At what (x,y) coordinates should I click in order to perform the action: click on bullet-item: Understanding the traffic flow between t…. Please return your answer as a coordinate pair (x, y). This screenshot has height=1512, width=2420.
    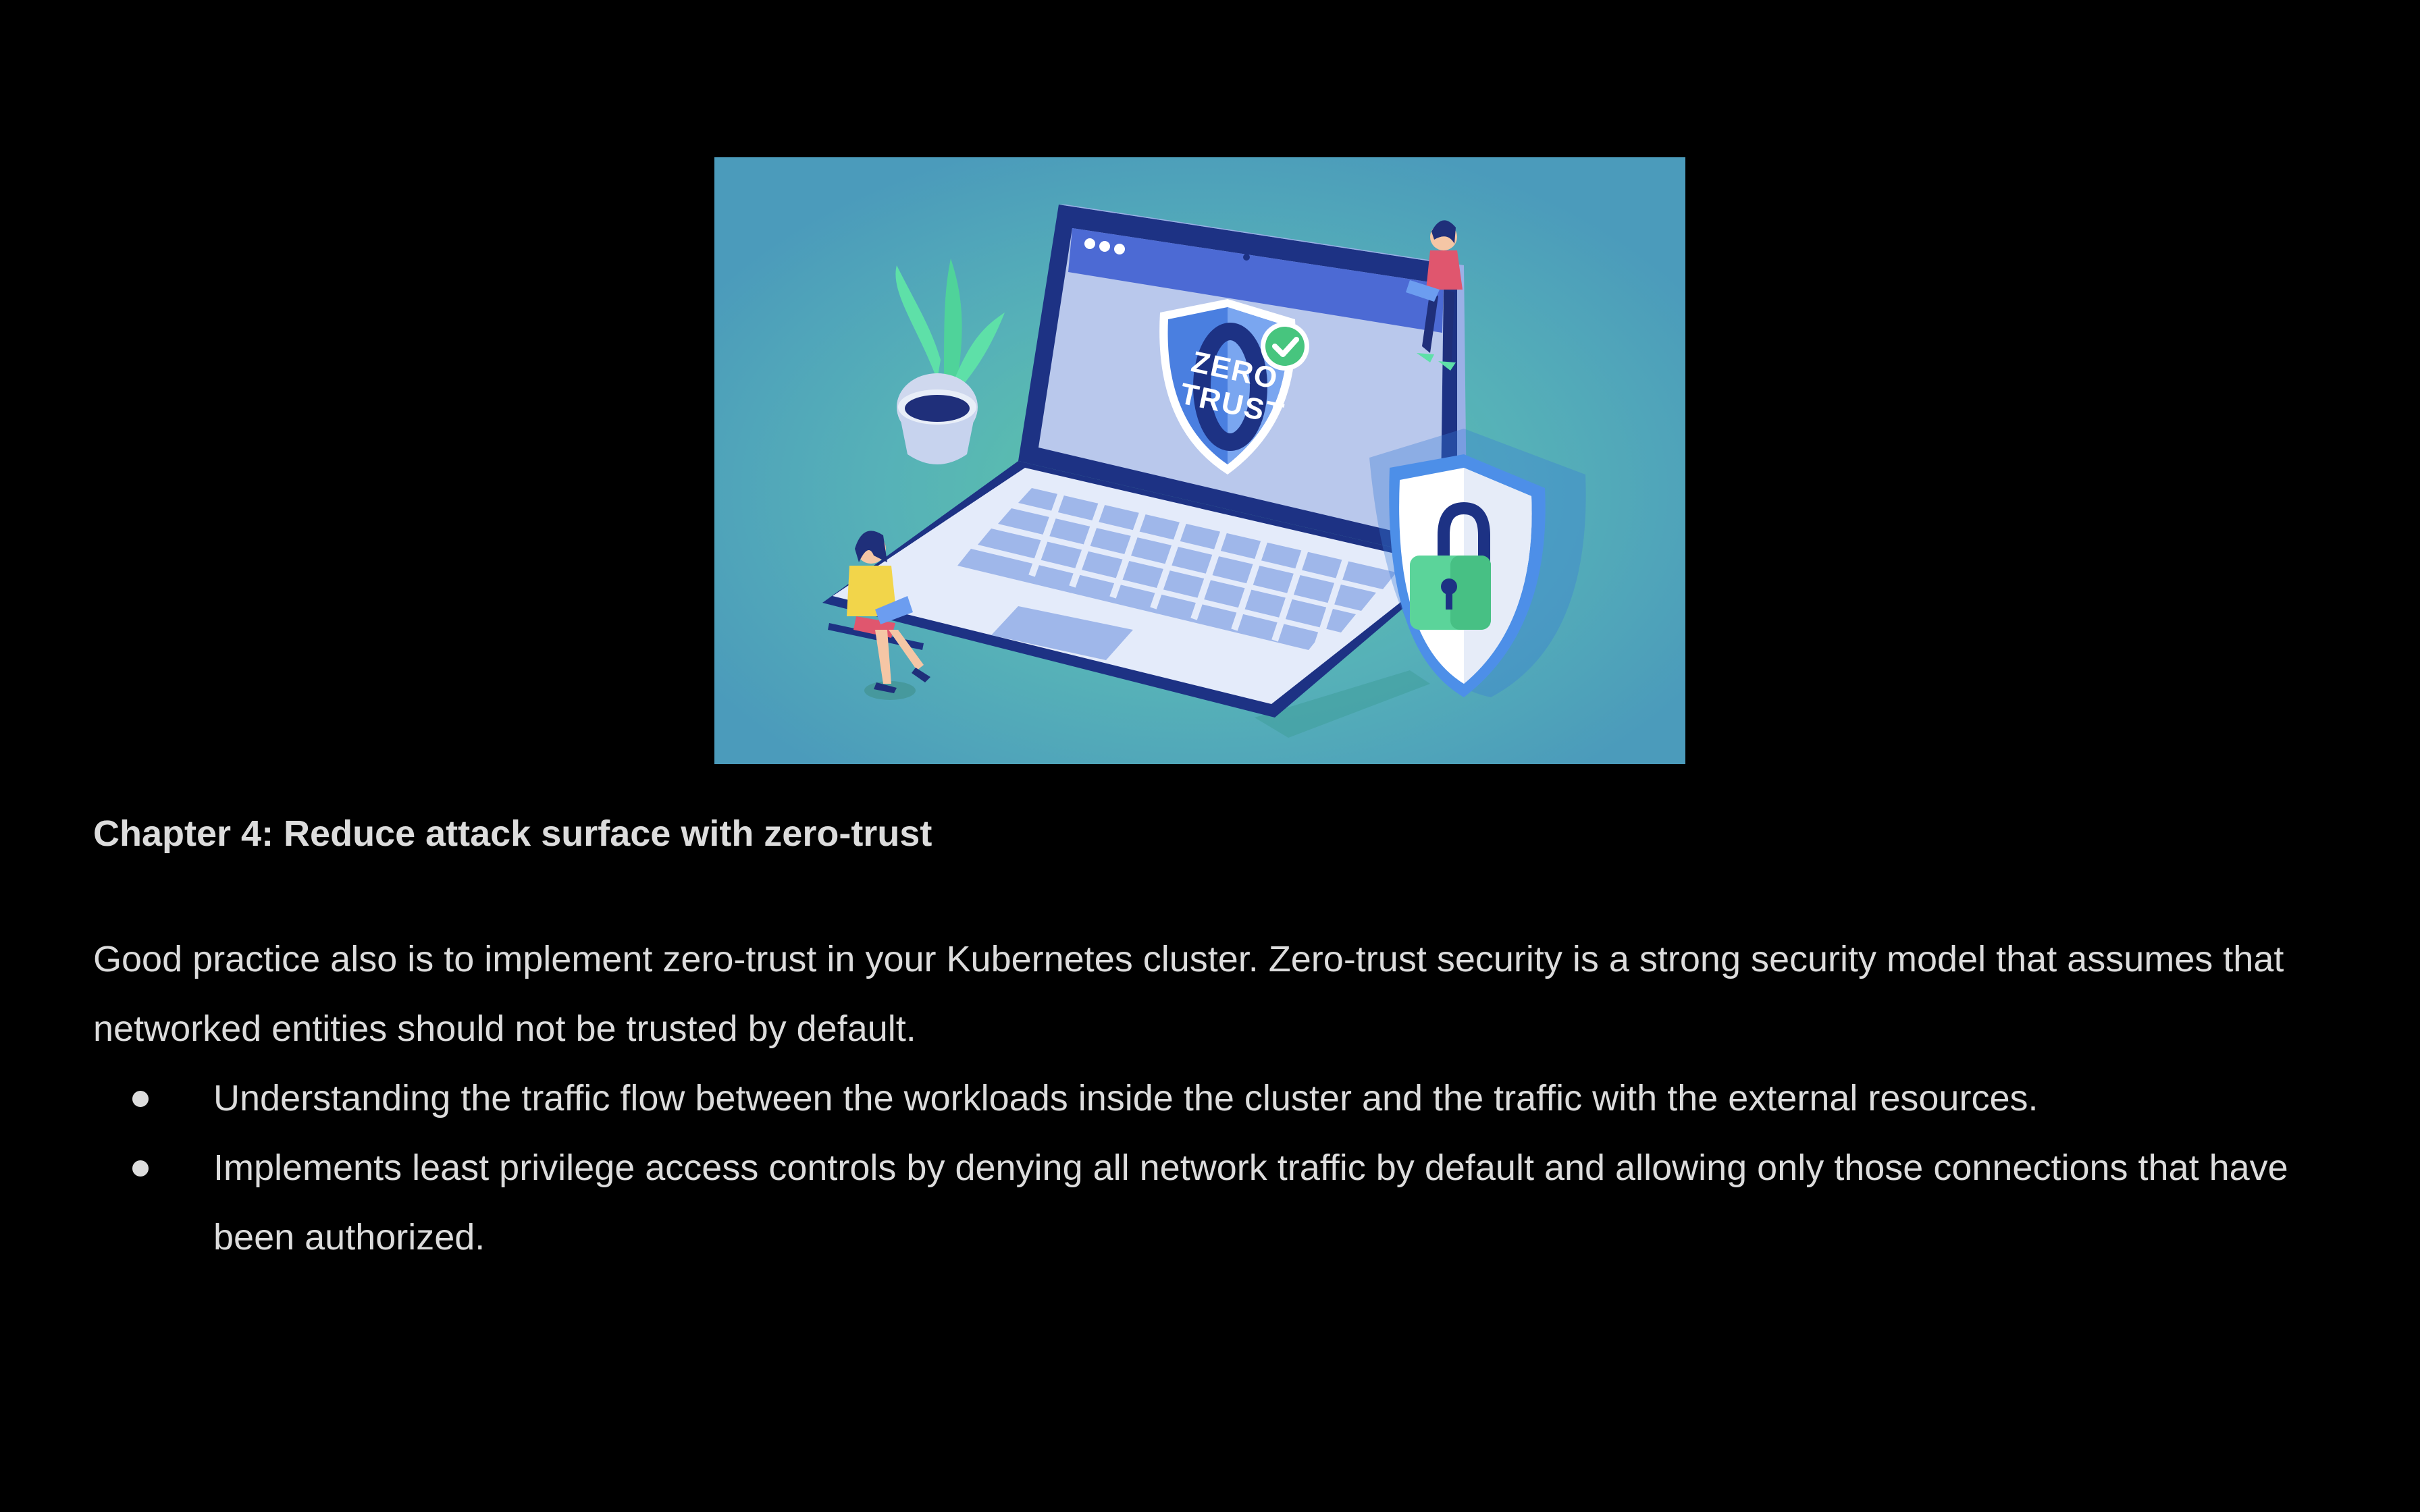
    Looking at the image, I should click on (1207, 1098).